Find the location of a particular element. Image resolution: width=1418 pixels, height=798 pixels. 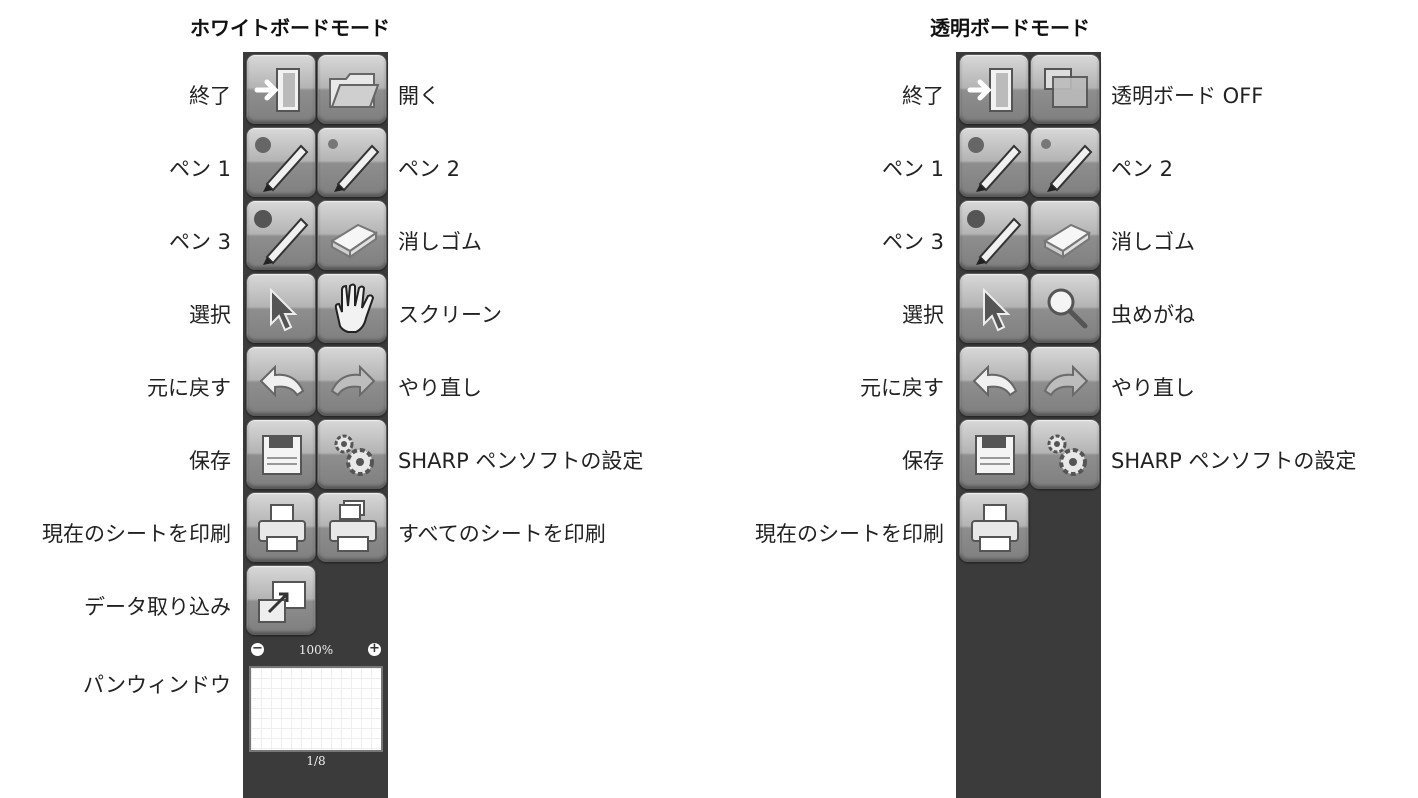

transparent-board-off-button is located at coordinates (1065, 89).